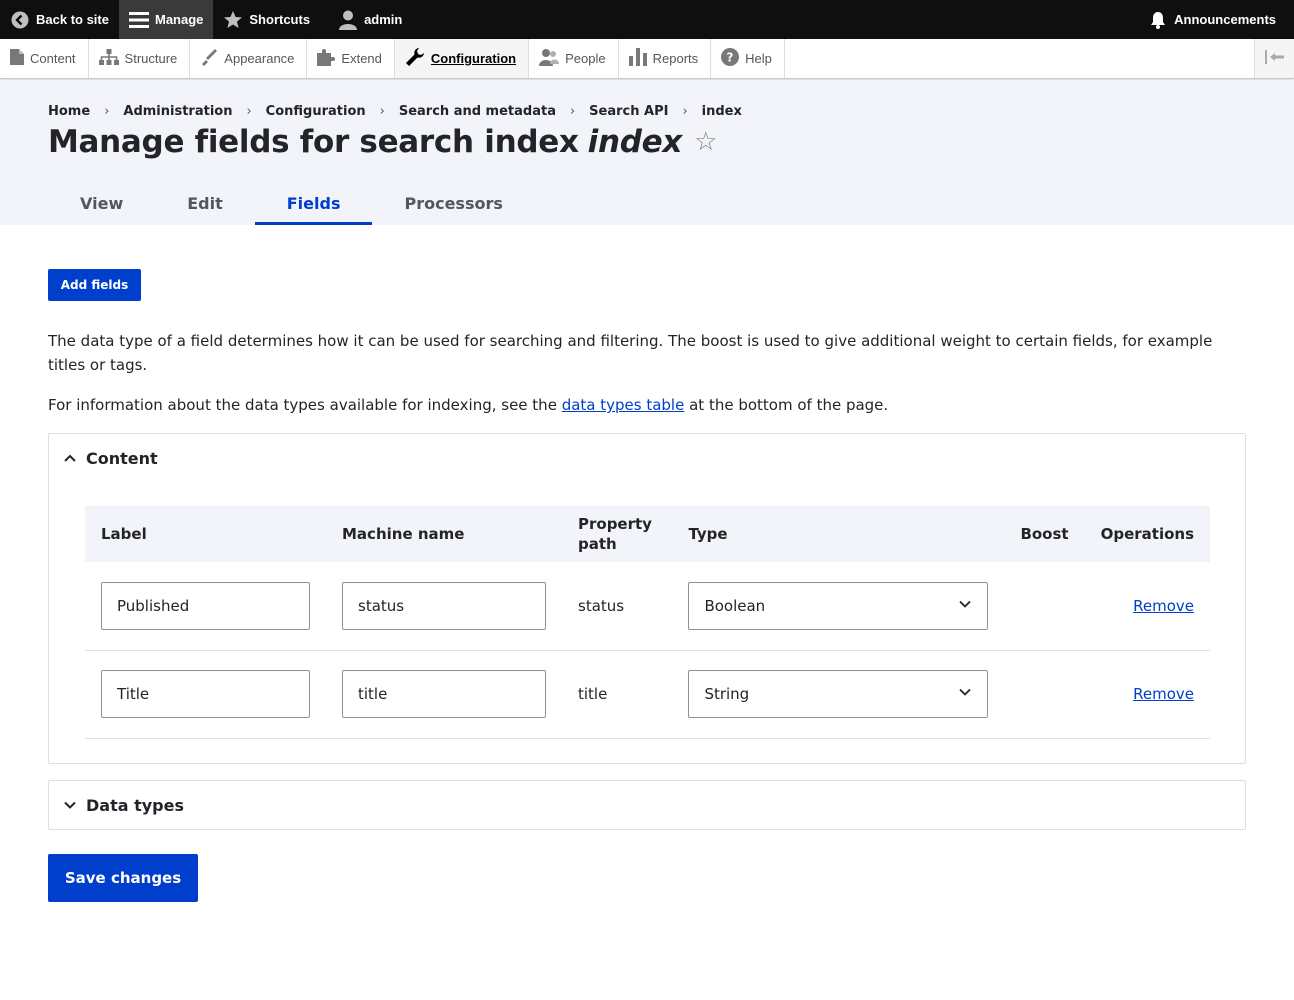  Describe the element at coordinates (722, 111) in the screenshot. I see `breadcrumb-index: index` at that location.